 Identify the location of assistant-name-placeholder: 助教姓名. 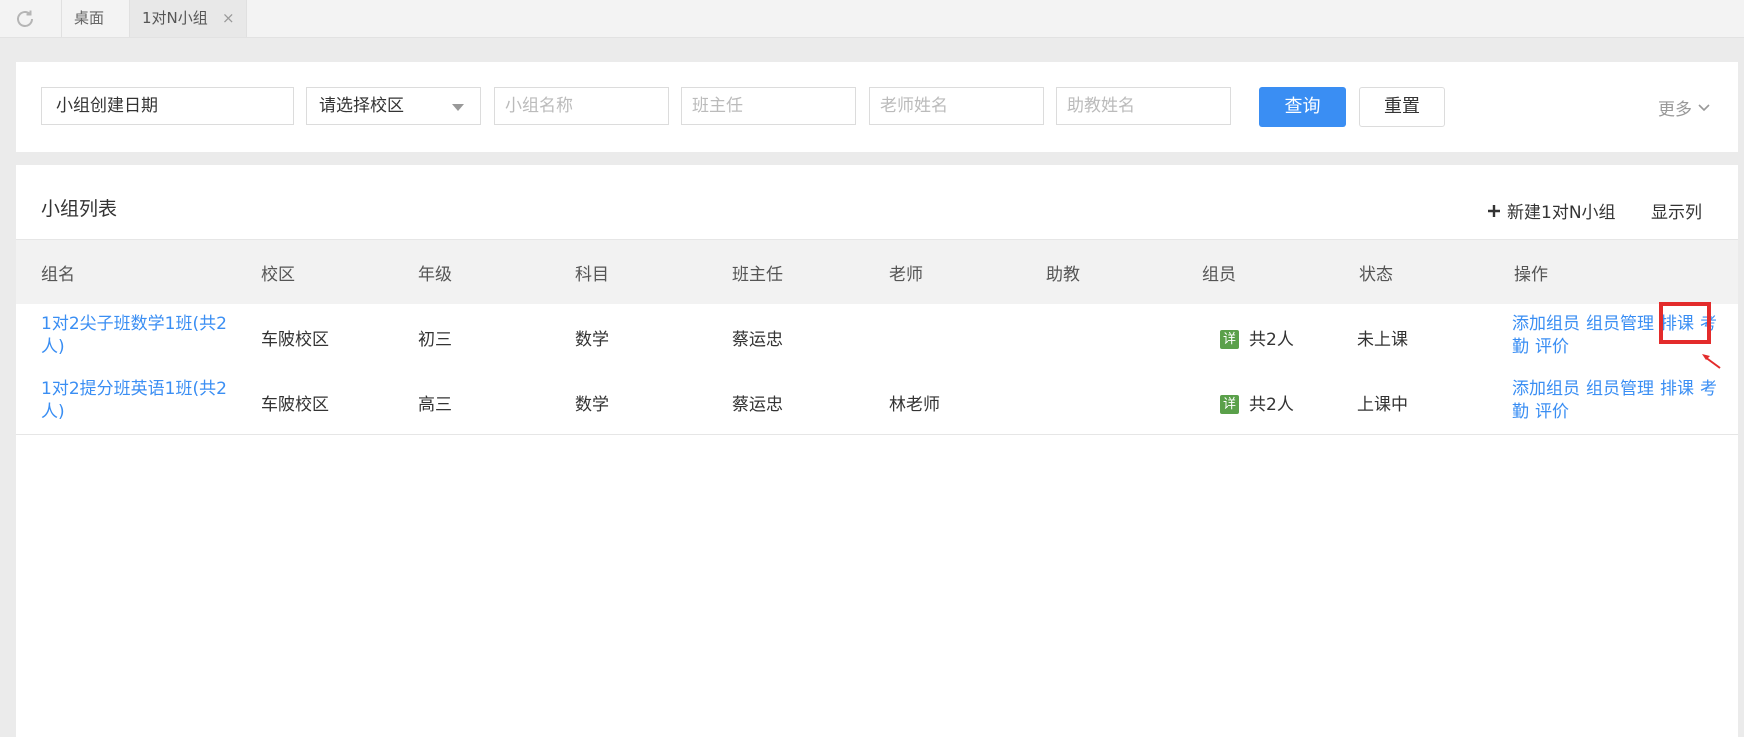
(1101, 106).